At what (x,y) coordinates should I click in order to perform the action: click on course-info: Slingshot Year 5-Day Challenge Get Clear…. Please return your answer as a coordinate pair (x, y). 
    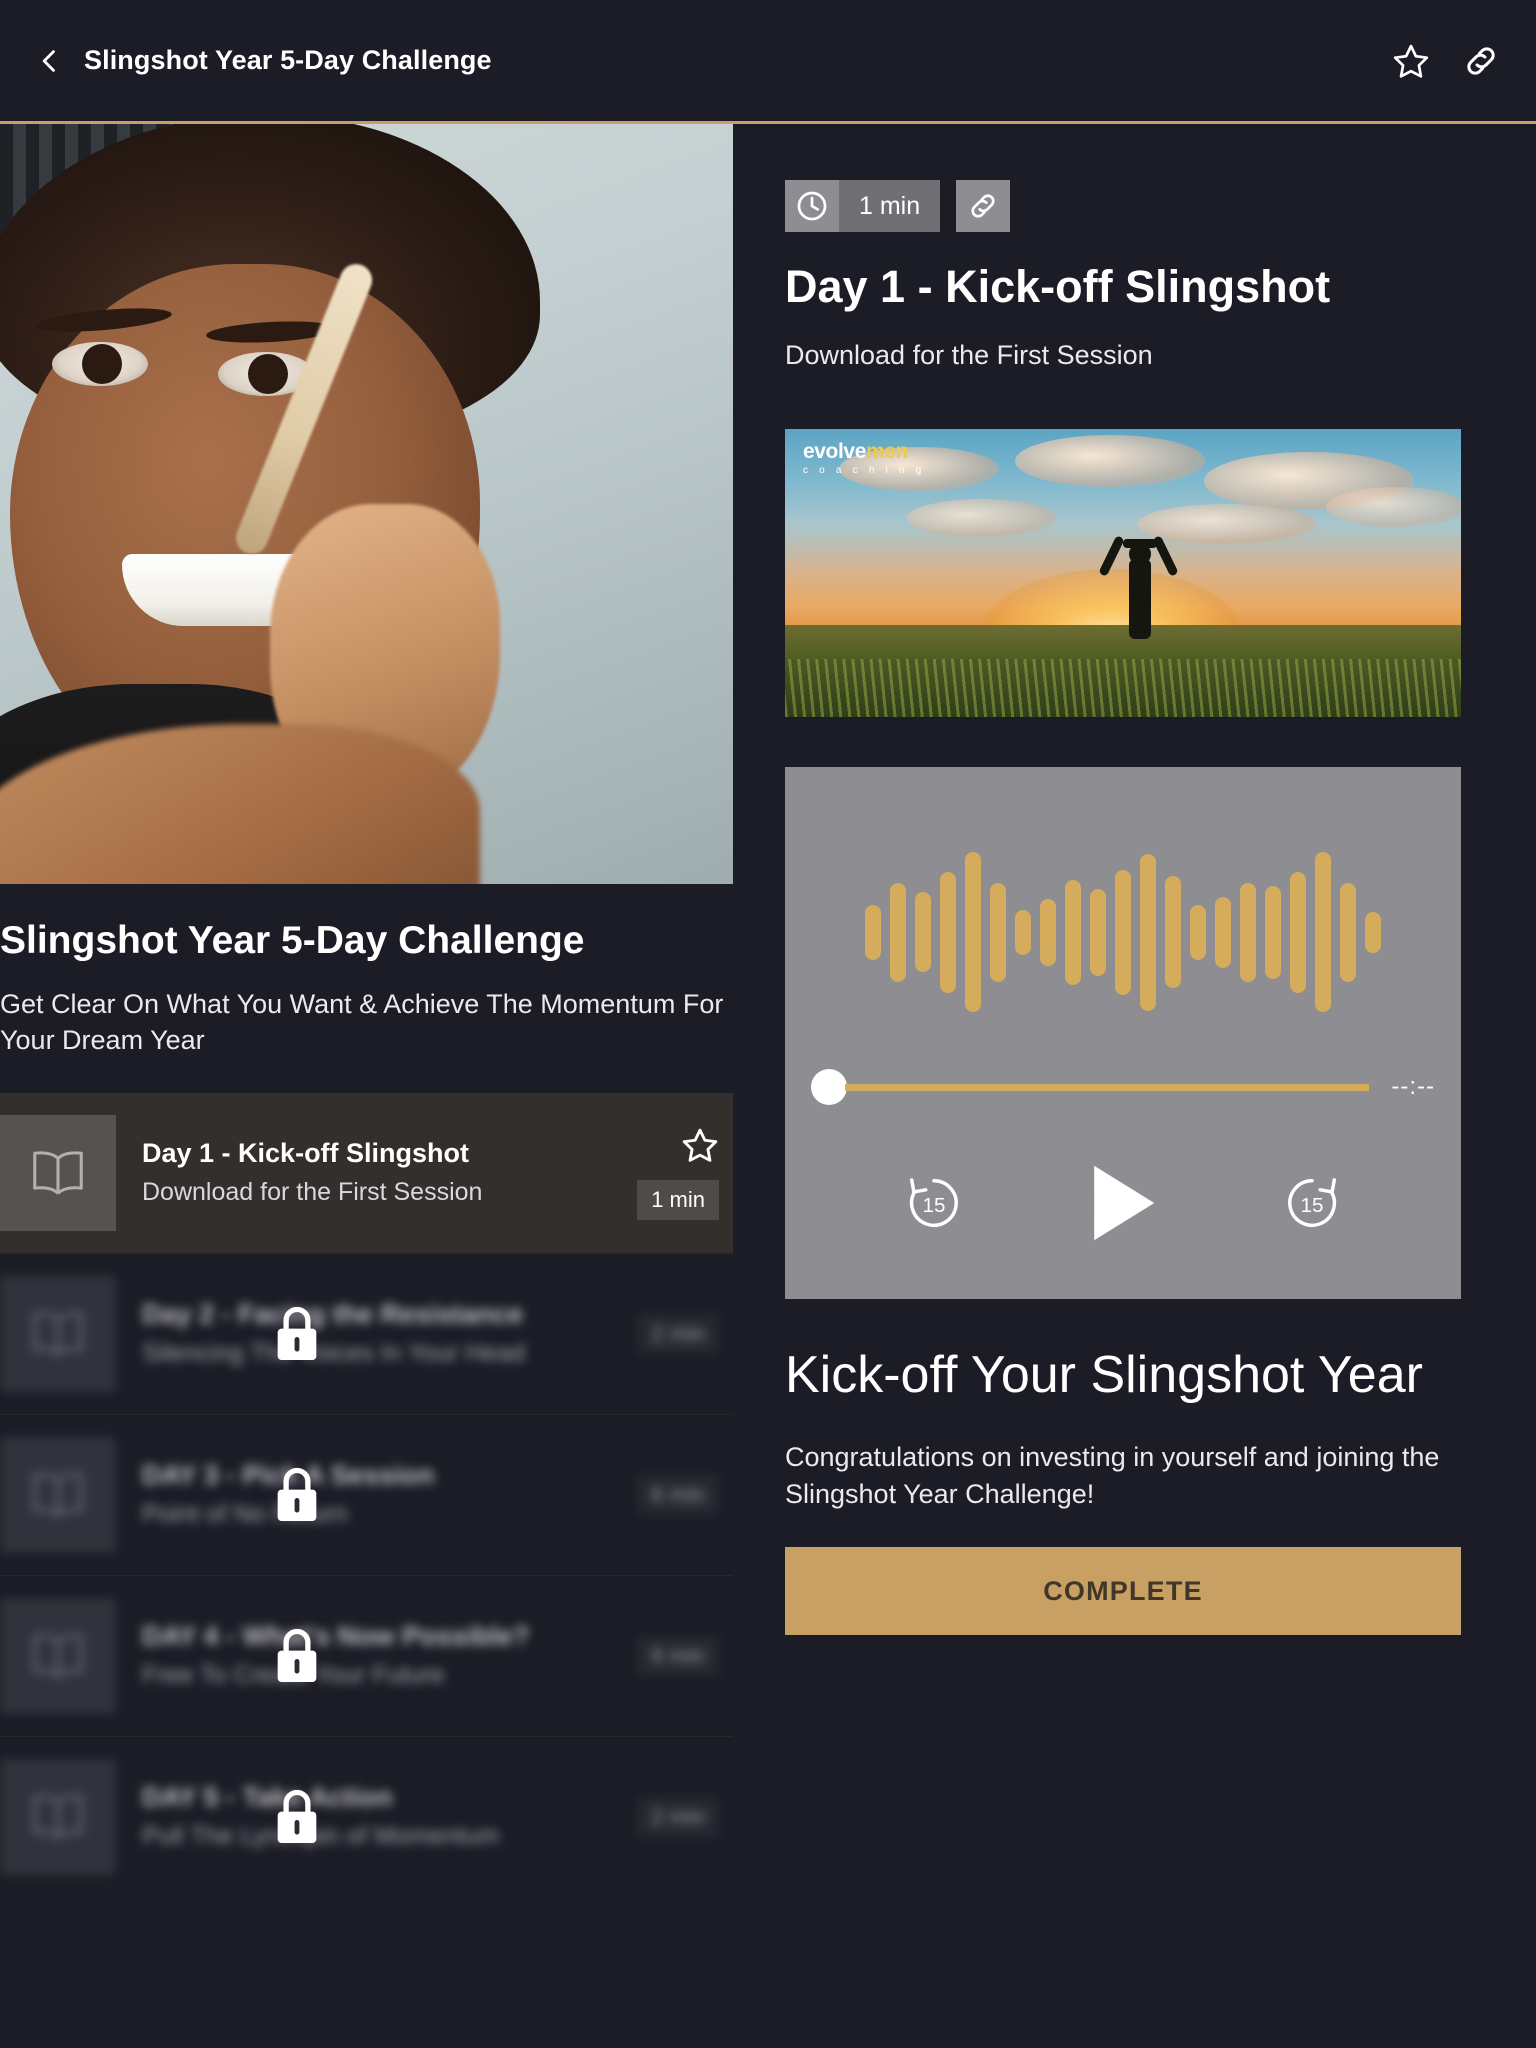
    Looking at the image, I should click on (366, 988).